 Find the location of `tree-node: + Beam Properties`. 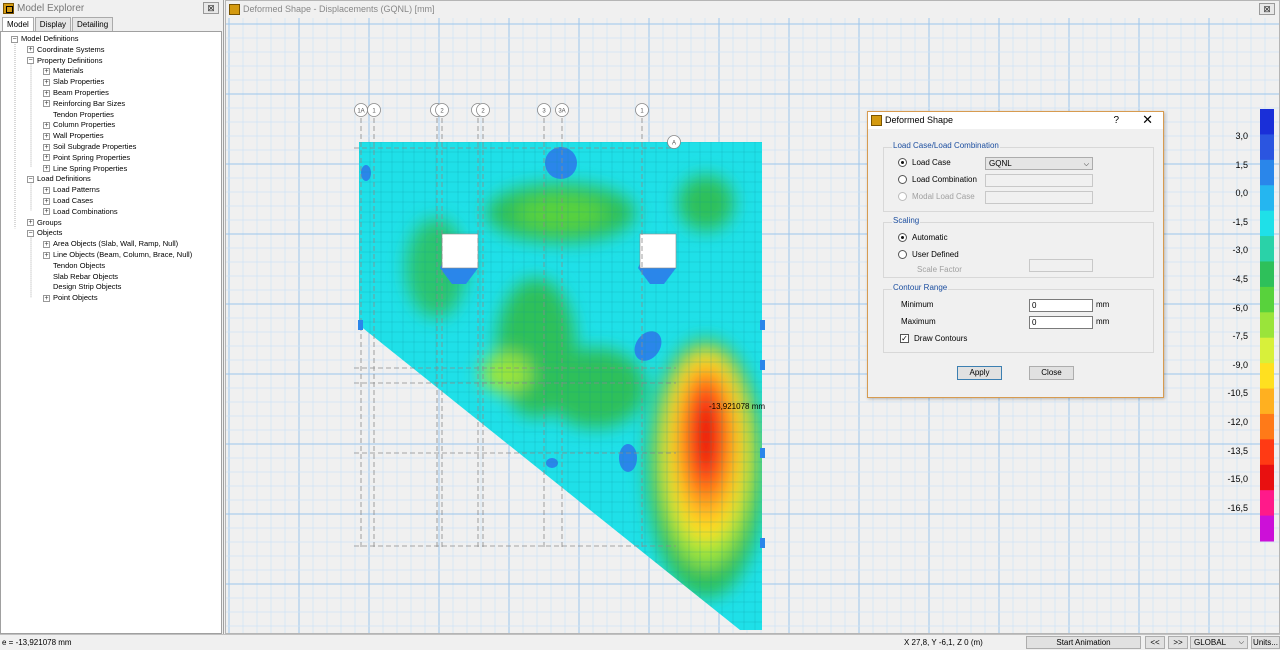

tree-node: + Beam Properties is located at coordinates (76, 92).